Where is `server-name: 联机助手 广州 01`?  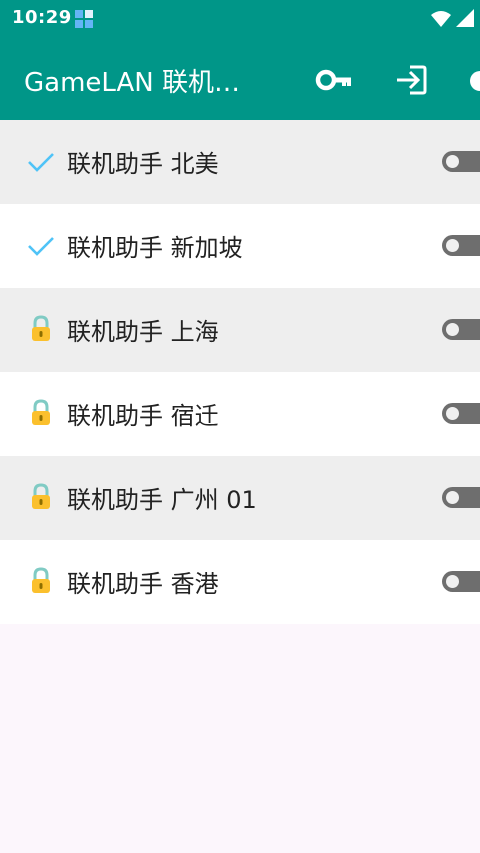
server-name: 联机助手 广州 01 is located at coordinates (162, 500).